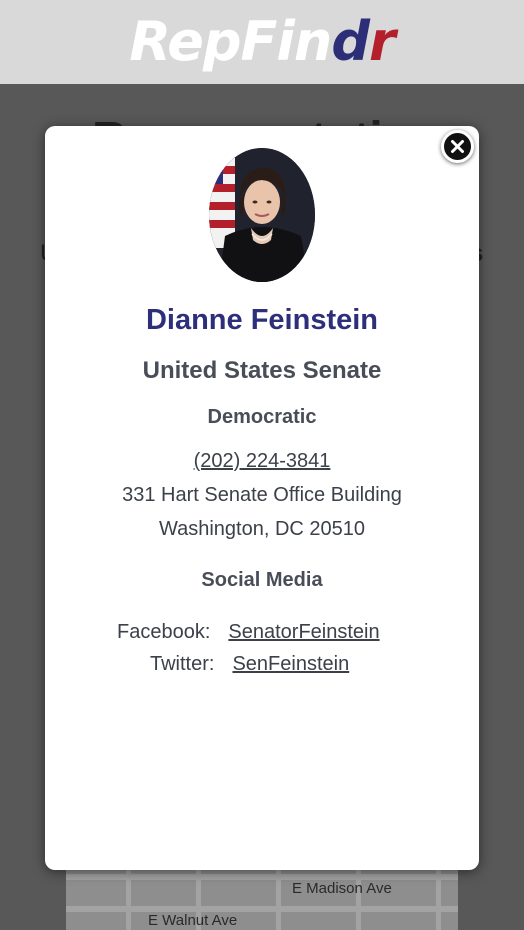 This screenshot has height=930, width=524. What do you see at coordinates (350, 41) in the screenshot?
I see `logo-text-part2: d` at bounding box center [350, 41].